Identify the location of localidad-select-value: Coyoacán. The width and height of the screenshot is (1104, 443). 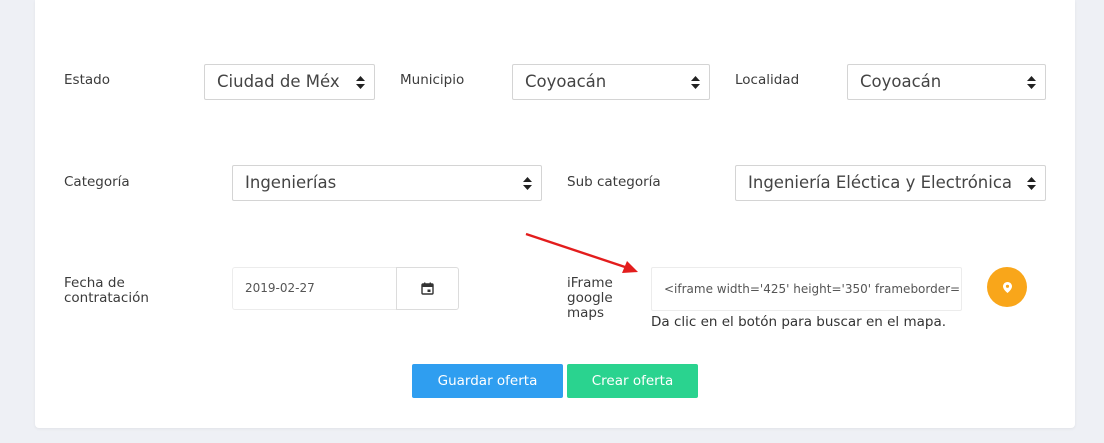
(901, 81).